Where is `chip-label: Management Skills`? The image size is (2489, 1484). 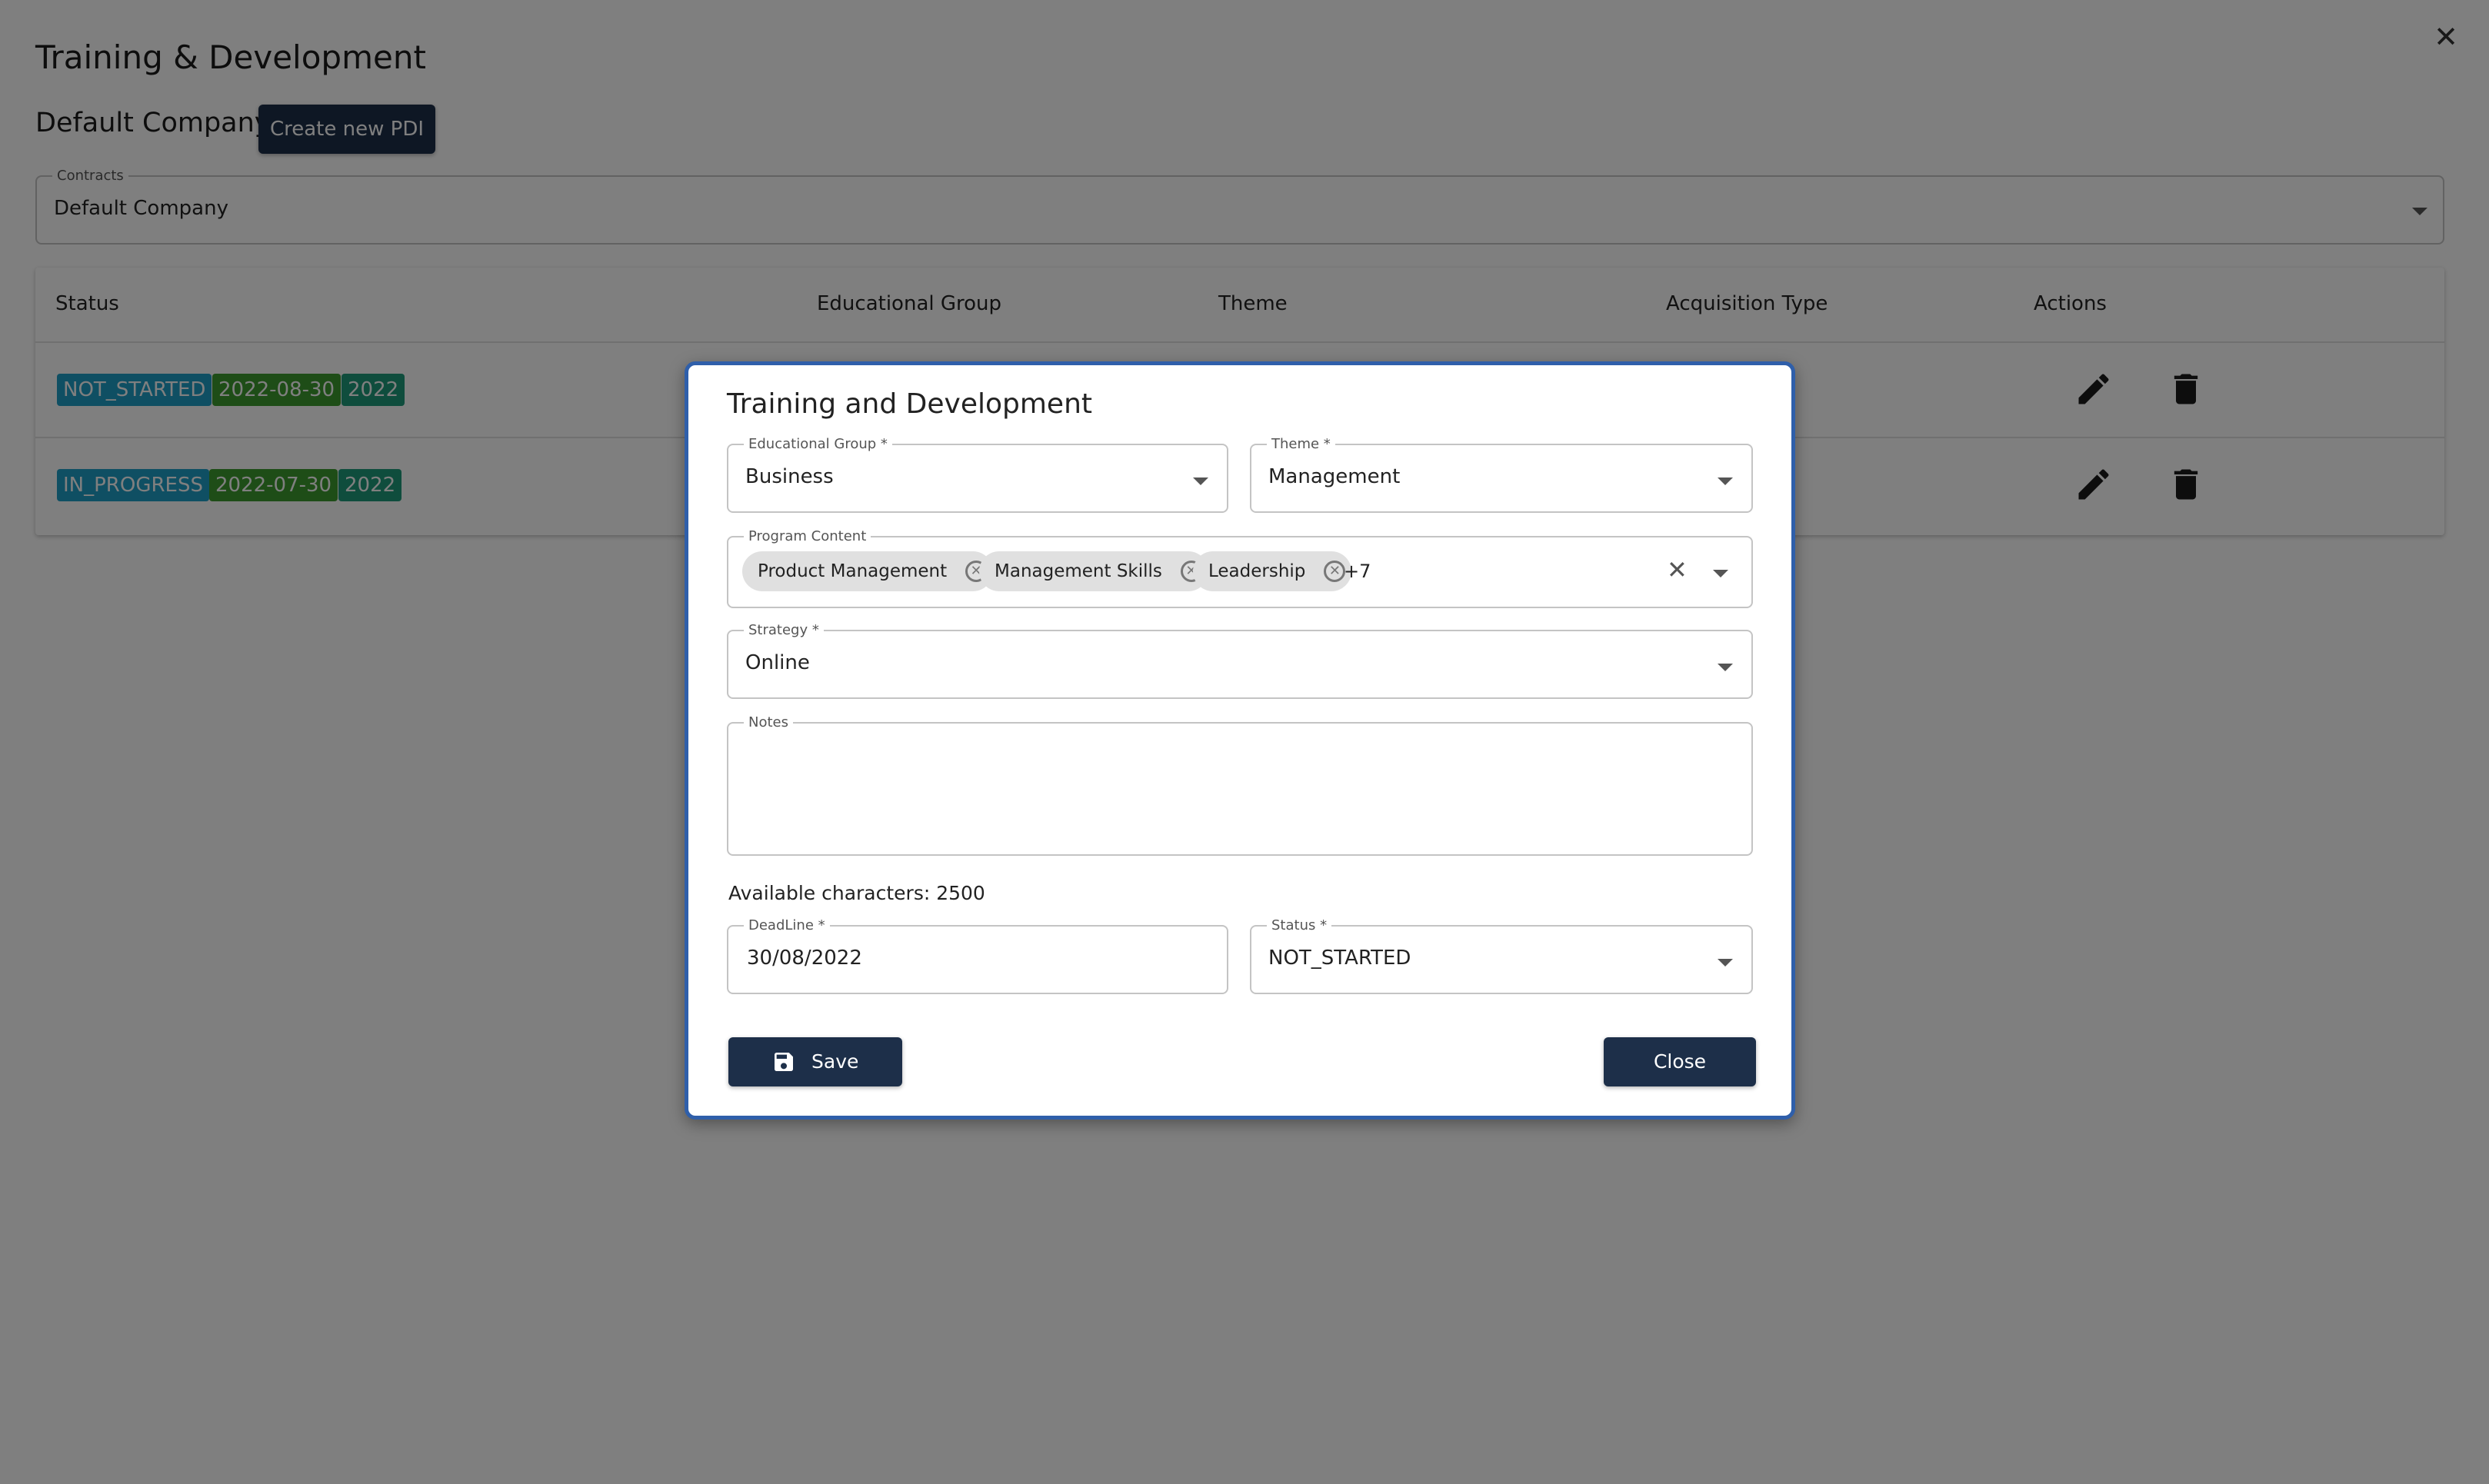
chip-label: Management Skills is located at coordinates (1078, 571).